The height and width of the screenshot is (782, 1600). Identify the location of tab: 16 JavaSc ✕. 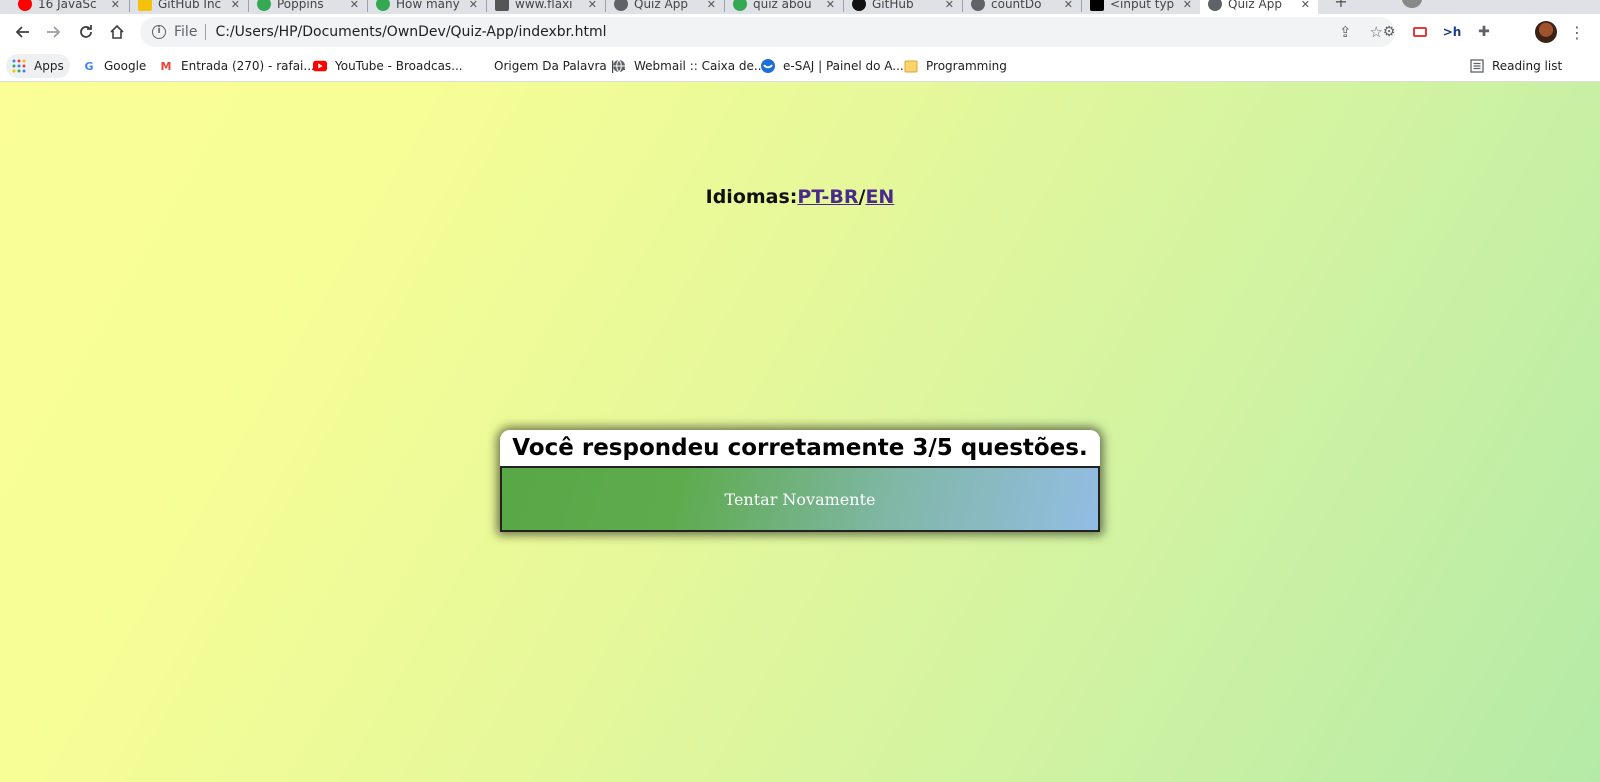
(69, 7).